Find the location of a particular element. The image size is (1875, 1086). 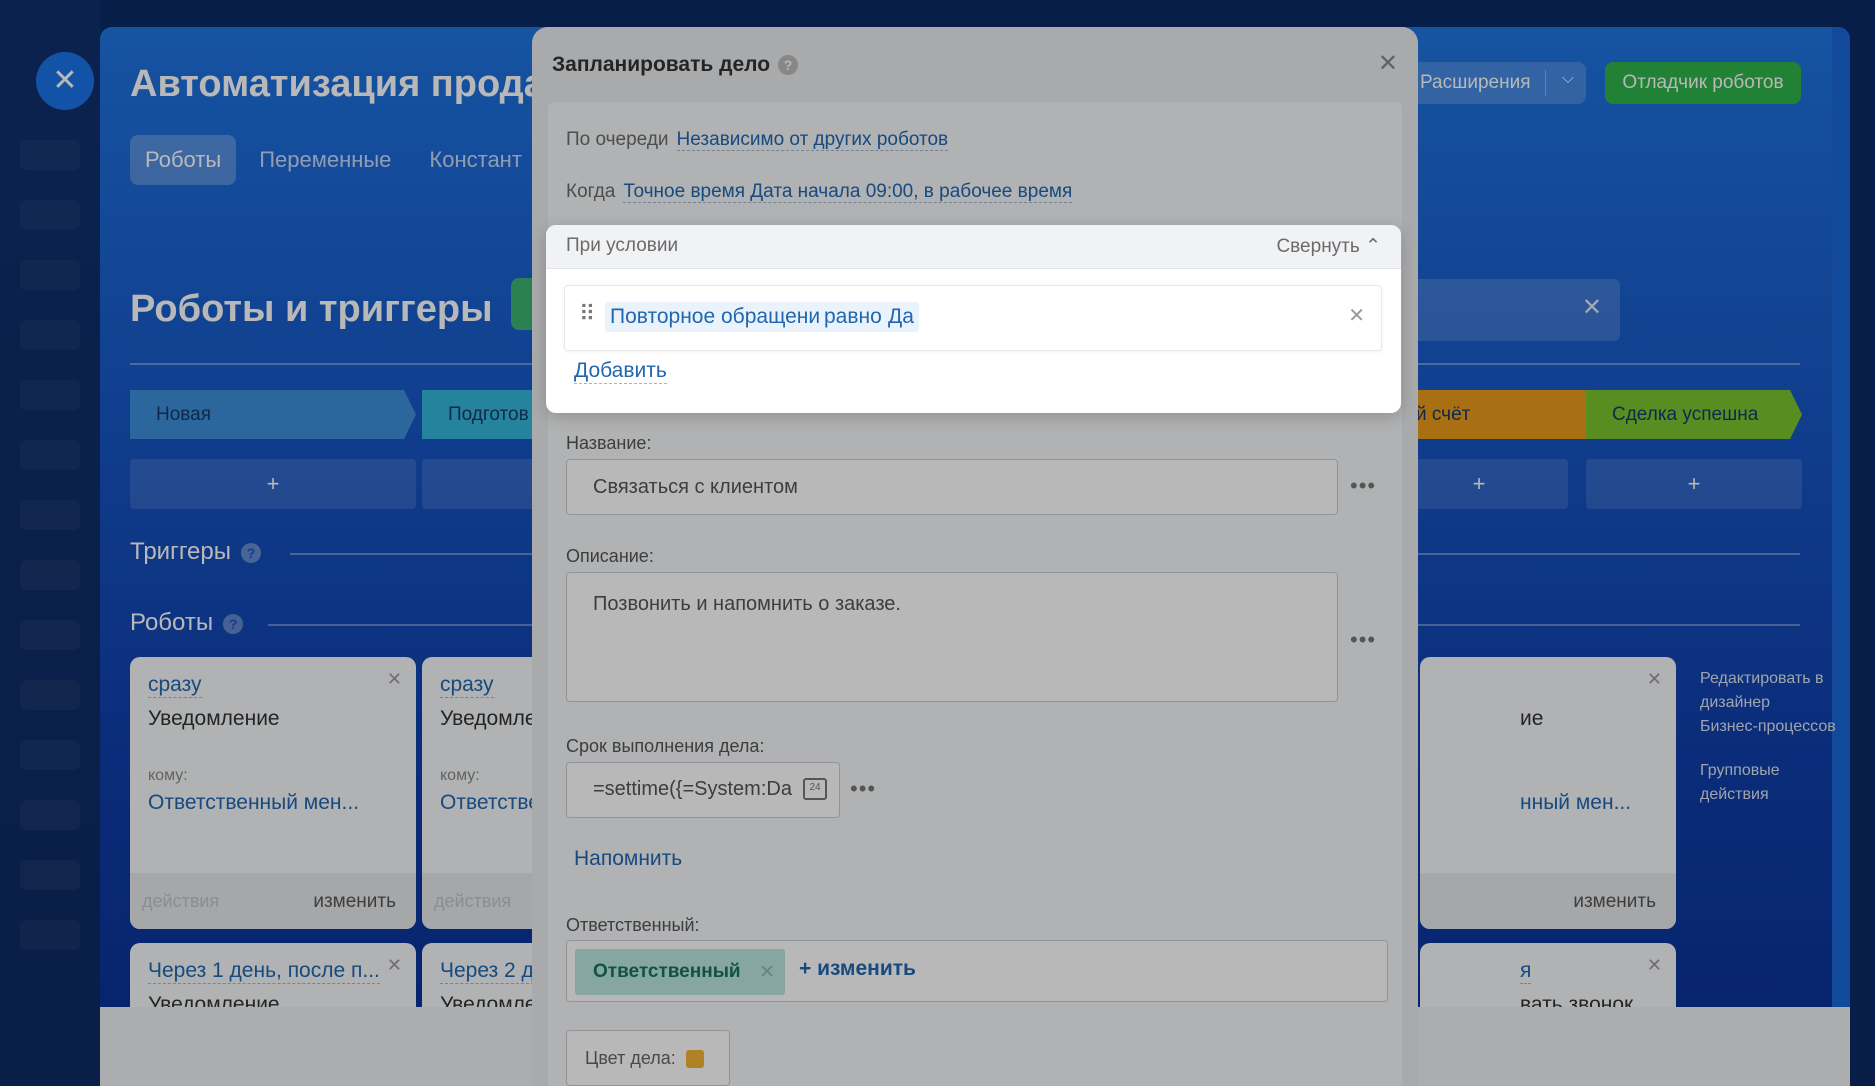

calendar-icon: 24 is located at coordinates (815, 789).